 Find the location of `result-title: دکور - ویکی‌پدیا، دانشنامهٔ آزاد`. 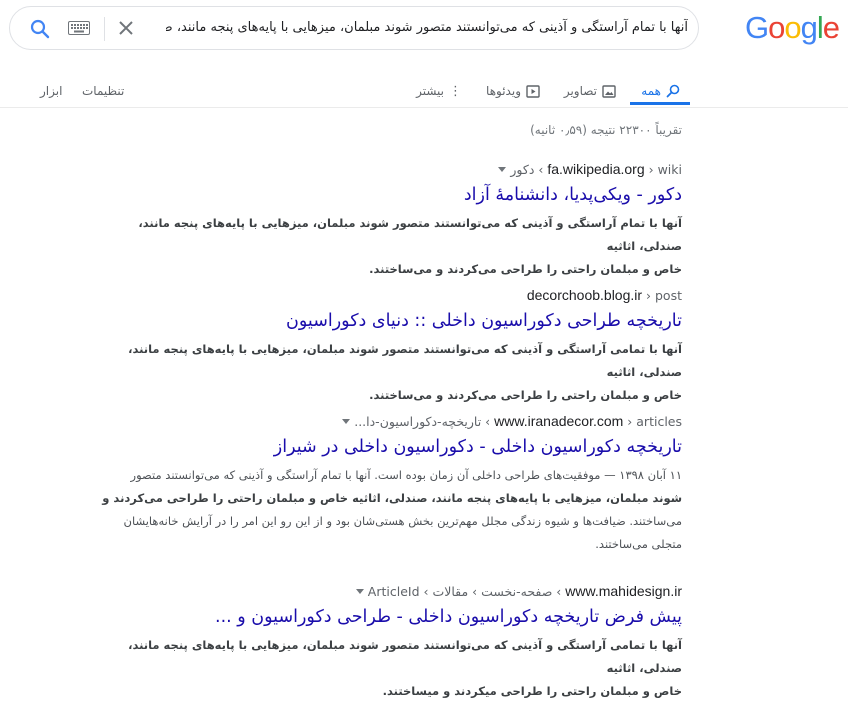

result-title: دکور - ویکی‌پدیا، دانشنامهٔ آزاد is located at coordinates (387, 195).